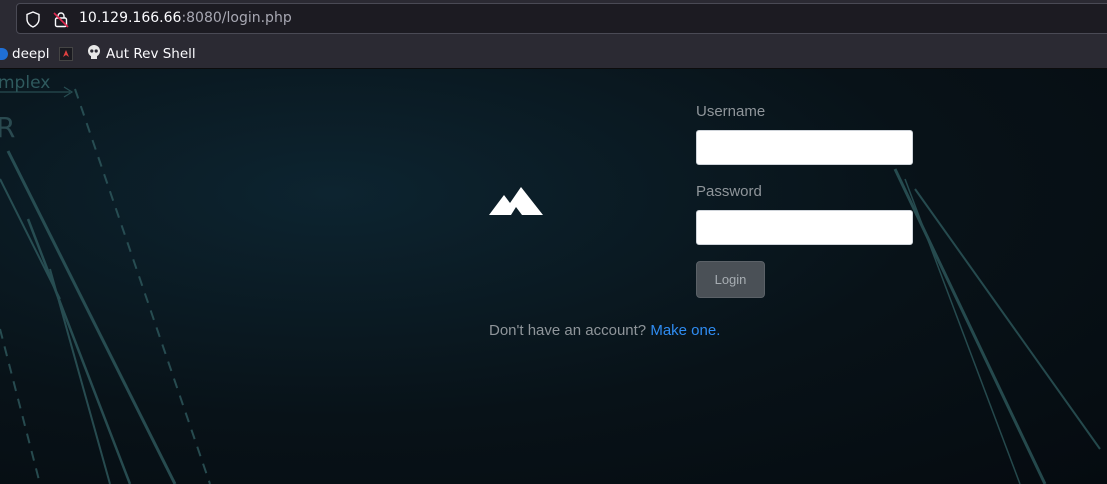  What do you see at coordinates (31, 54) in the screenshot?
I see `bookmark-label: deepl` at bounding box center [31, 54].